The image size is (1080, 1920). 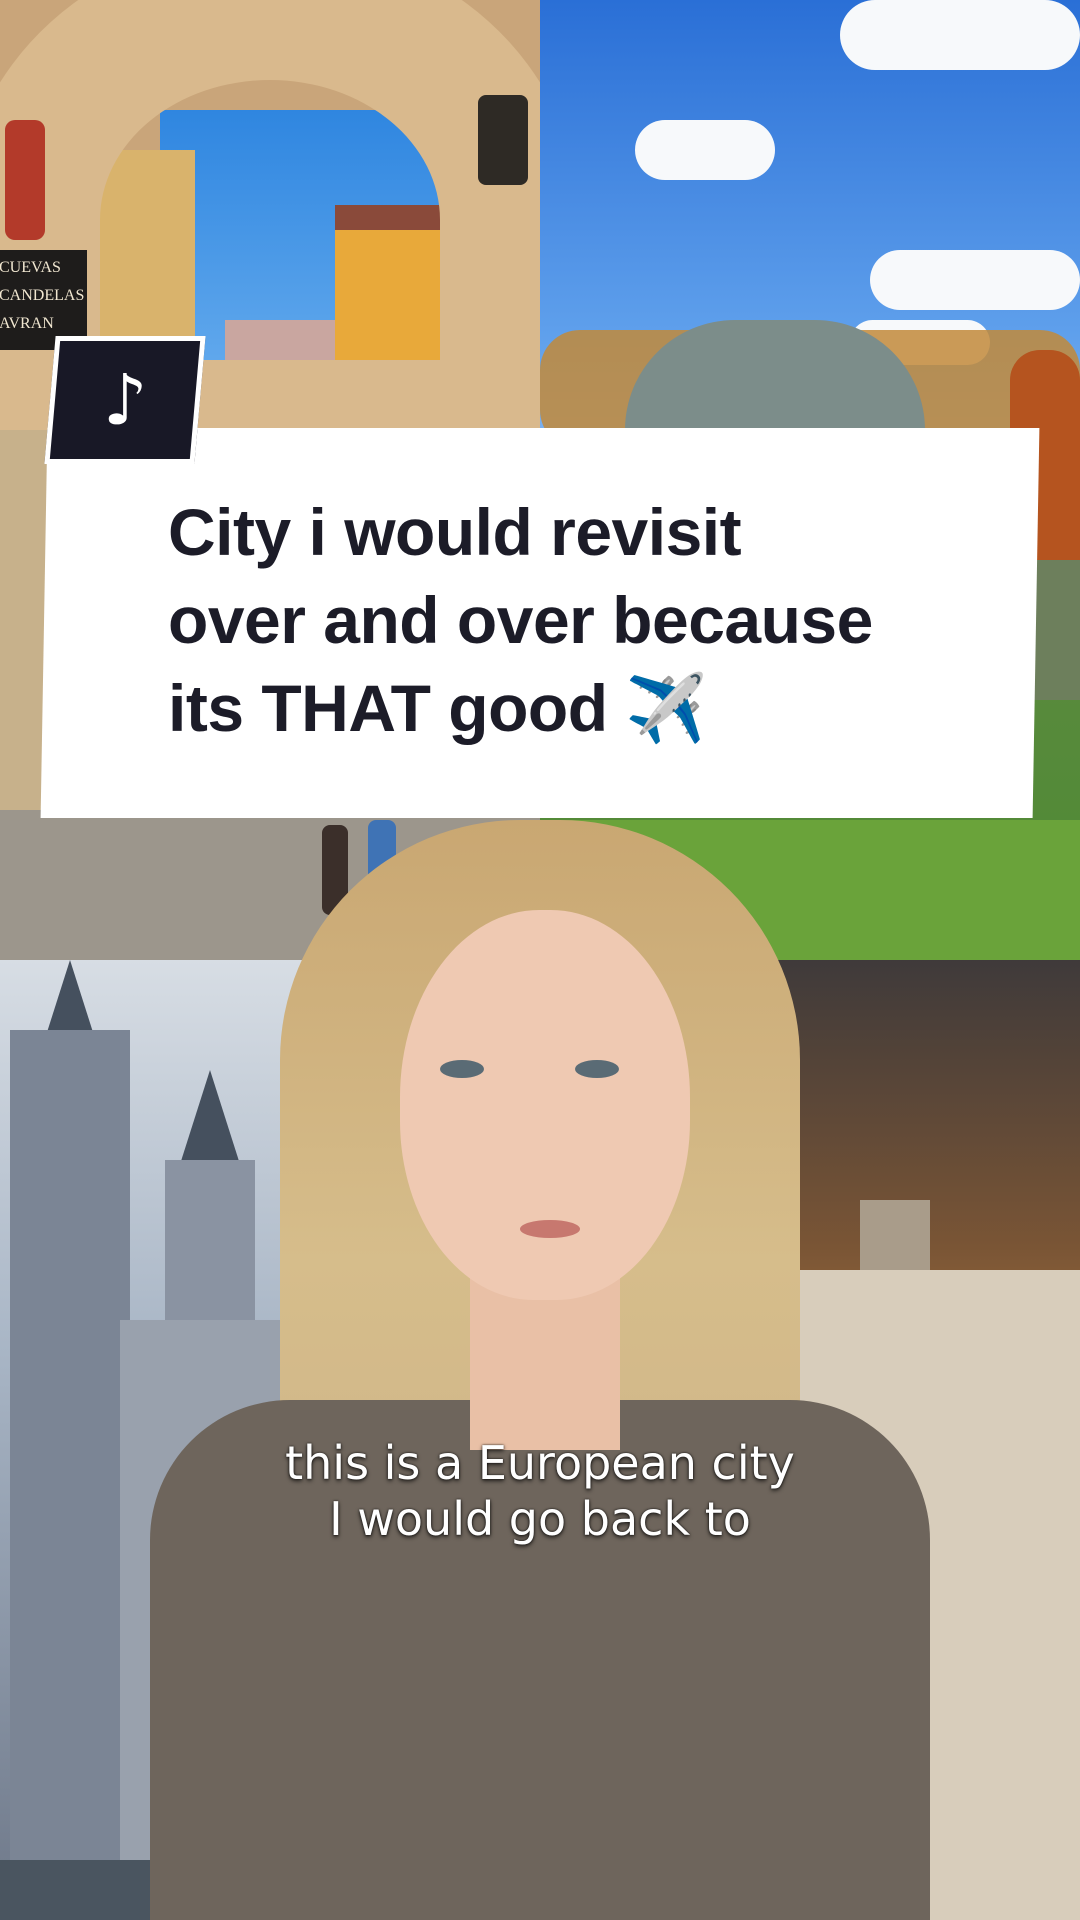 I want to click on shop-sign: CUEVAS CANDELAS AVRAN, so click(x=43, y=300).